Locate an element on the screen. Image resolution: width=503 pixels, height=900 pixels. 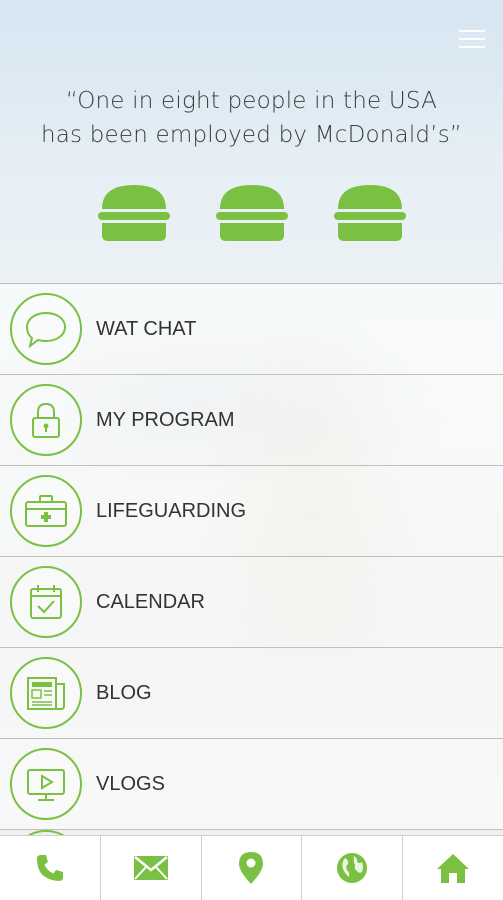
menu-item-label: BLOG is located at coordinates (124, 692).